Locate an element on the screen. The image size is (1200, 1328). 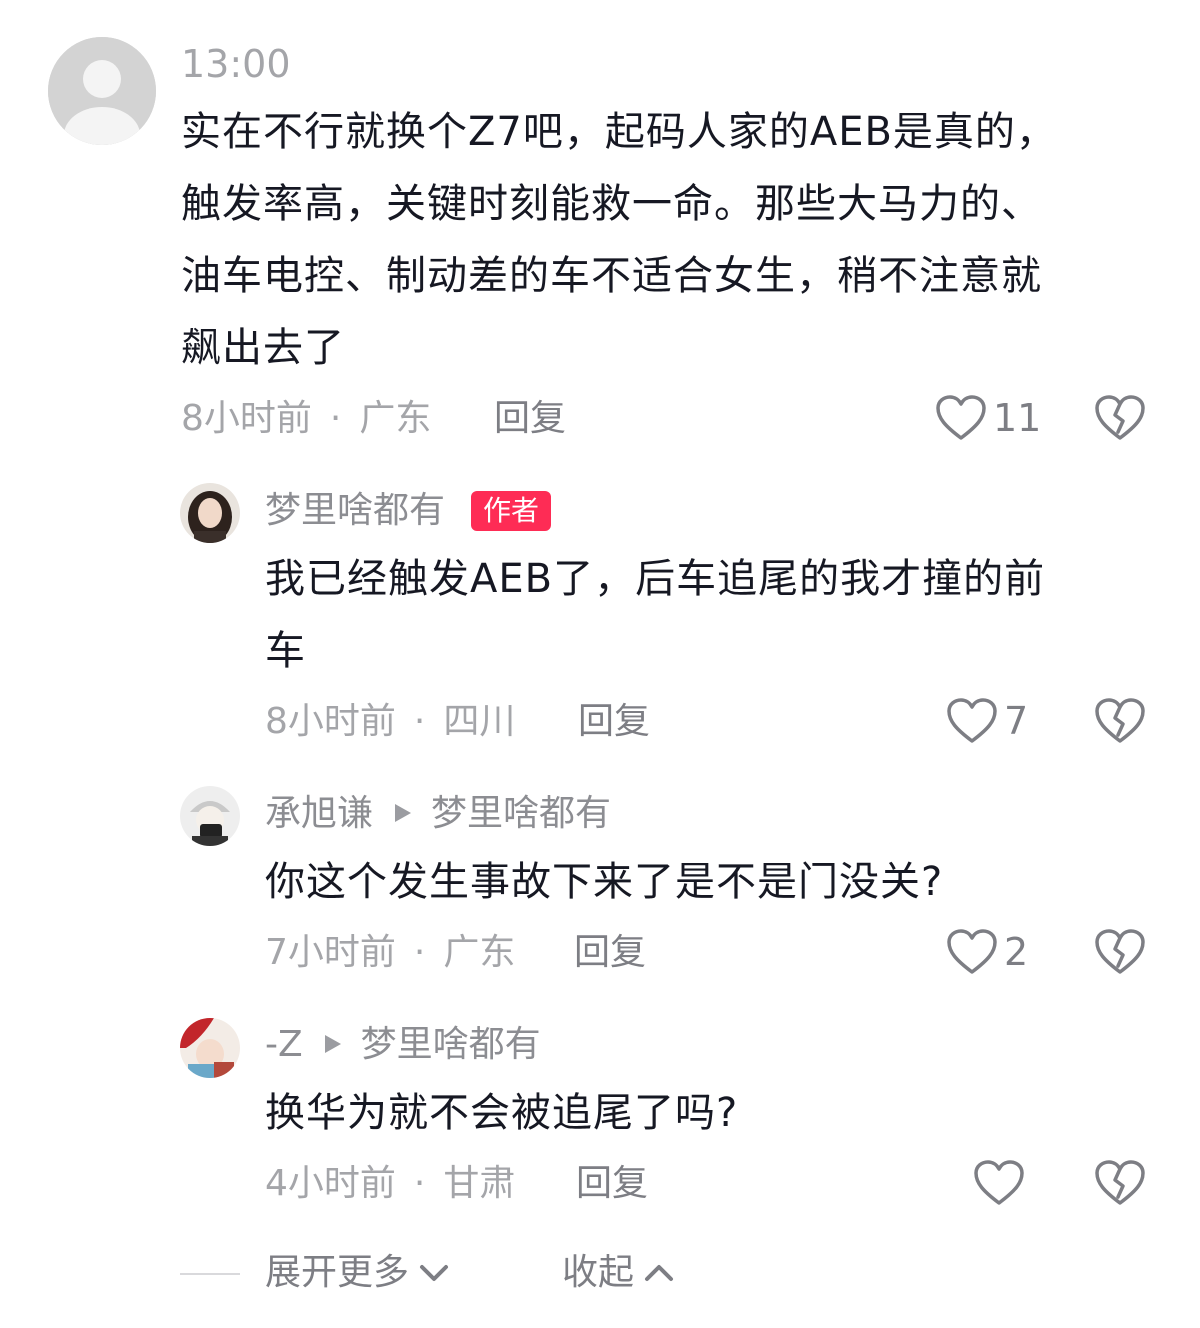
time-ago: 4小时前 is located at coordinates (330, 1183).